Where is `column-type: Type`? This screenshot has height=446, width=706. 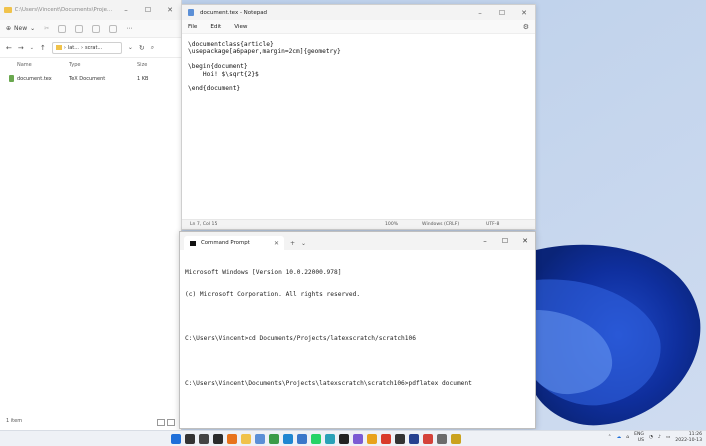
column-type: Type is located at coordinates (103, 65).